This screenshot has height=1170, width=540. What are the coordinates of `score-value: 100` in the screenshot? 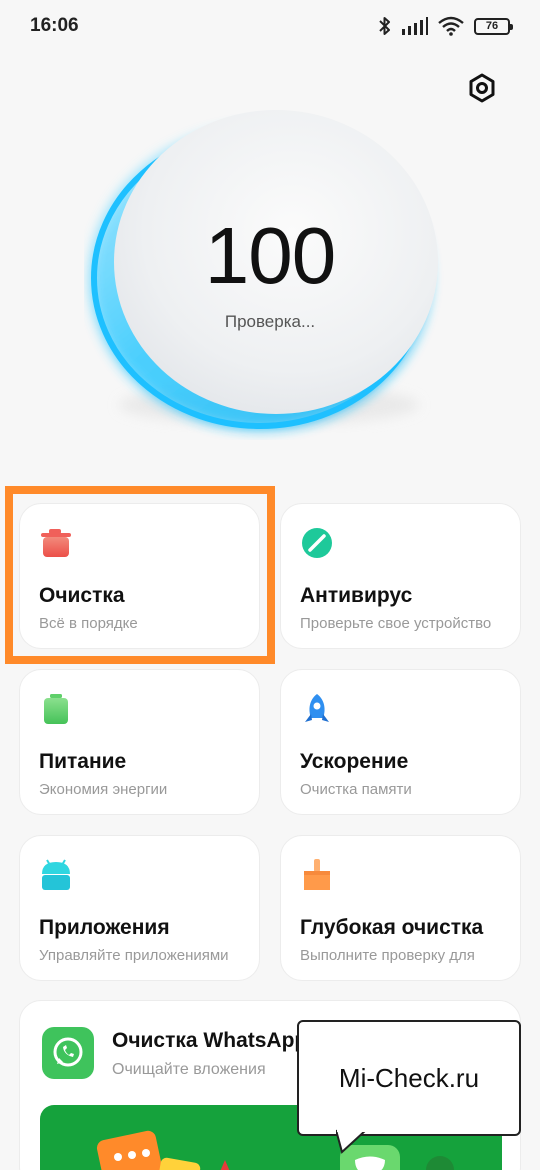 It's located at (270, 255).